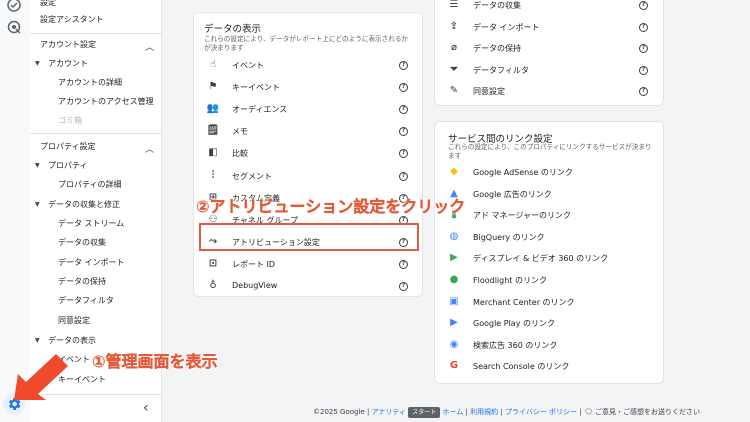 The height and width of the screenshot is (422, 750). Describe the element at coordinates (308, 154) in the screenshot. I see `settings-row: ◧ 比較?` at that location.